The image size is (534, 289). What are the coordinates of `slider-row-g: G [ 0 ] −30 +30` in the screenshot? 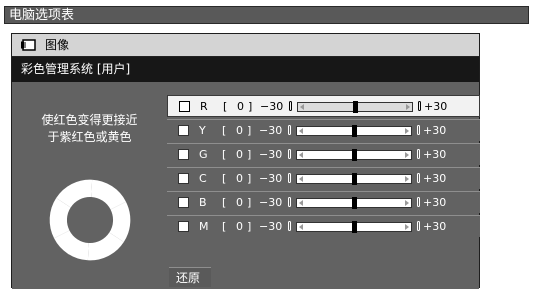 It's located at (323, 154).